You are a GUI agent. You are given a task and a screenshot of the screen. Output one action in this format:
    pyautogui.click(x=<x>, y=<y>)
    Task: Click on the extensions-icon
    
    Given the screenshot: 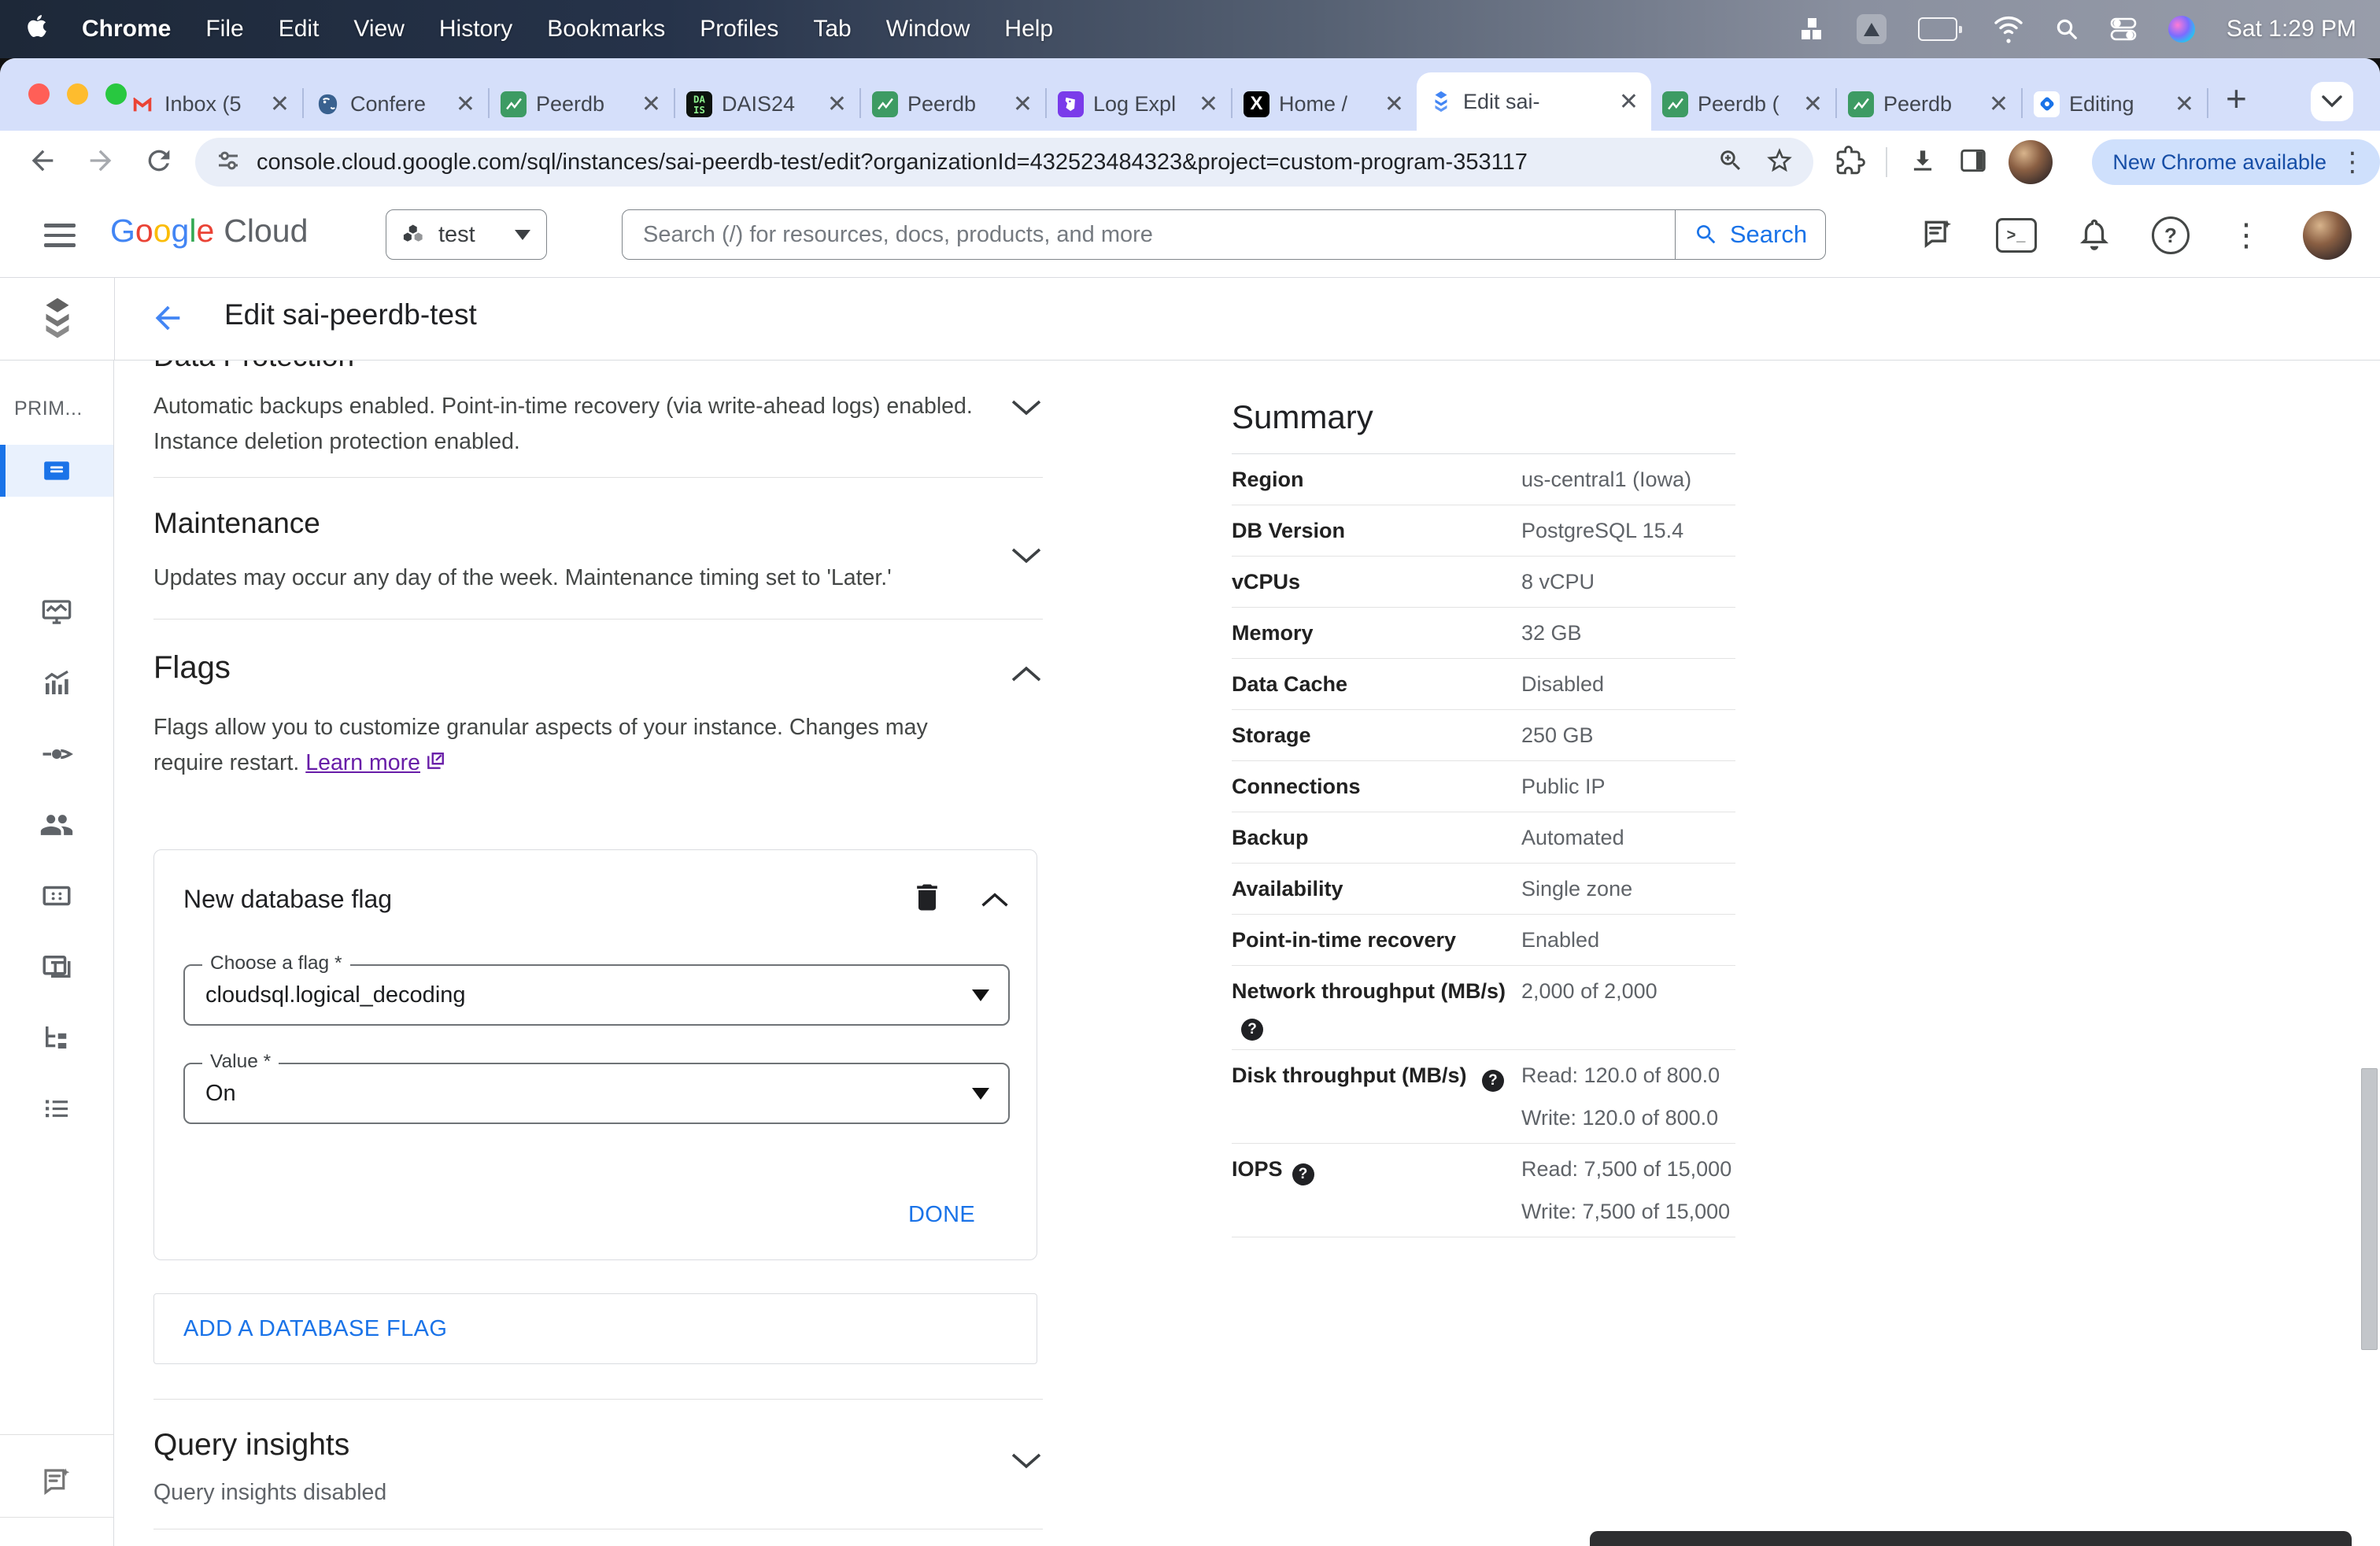 What is the action you would take?
    pyautogui.click(x=1850, y=162)
    